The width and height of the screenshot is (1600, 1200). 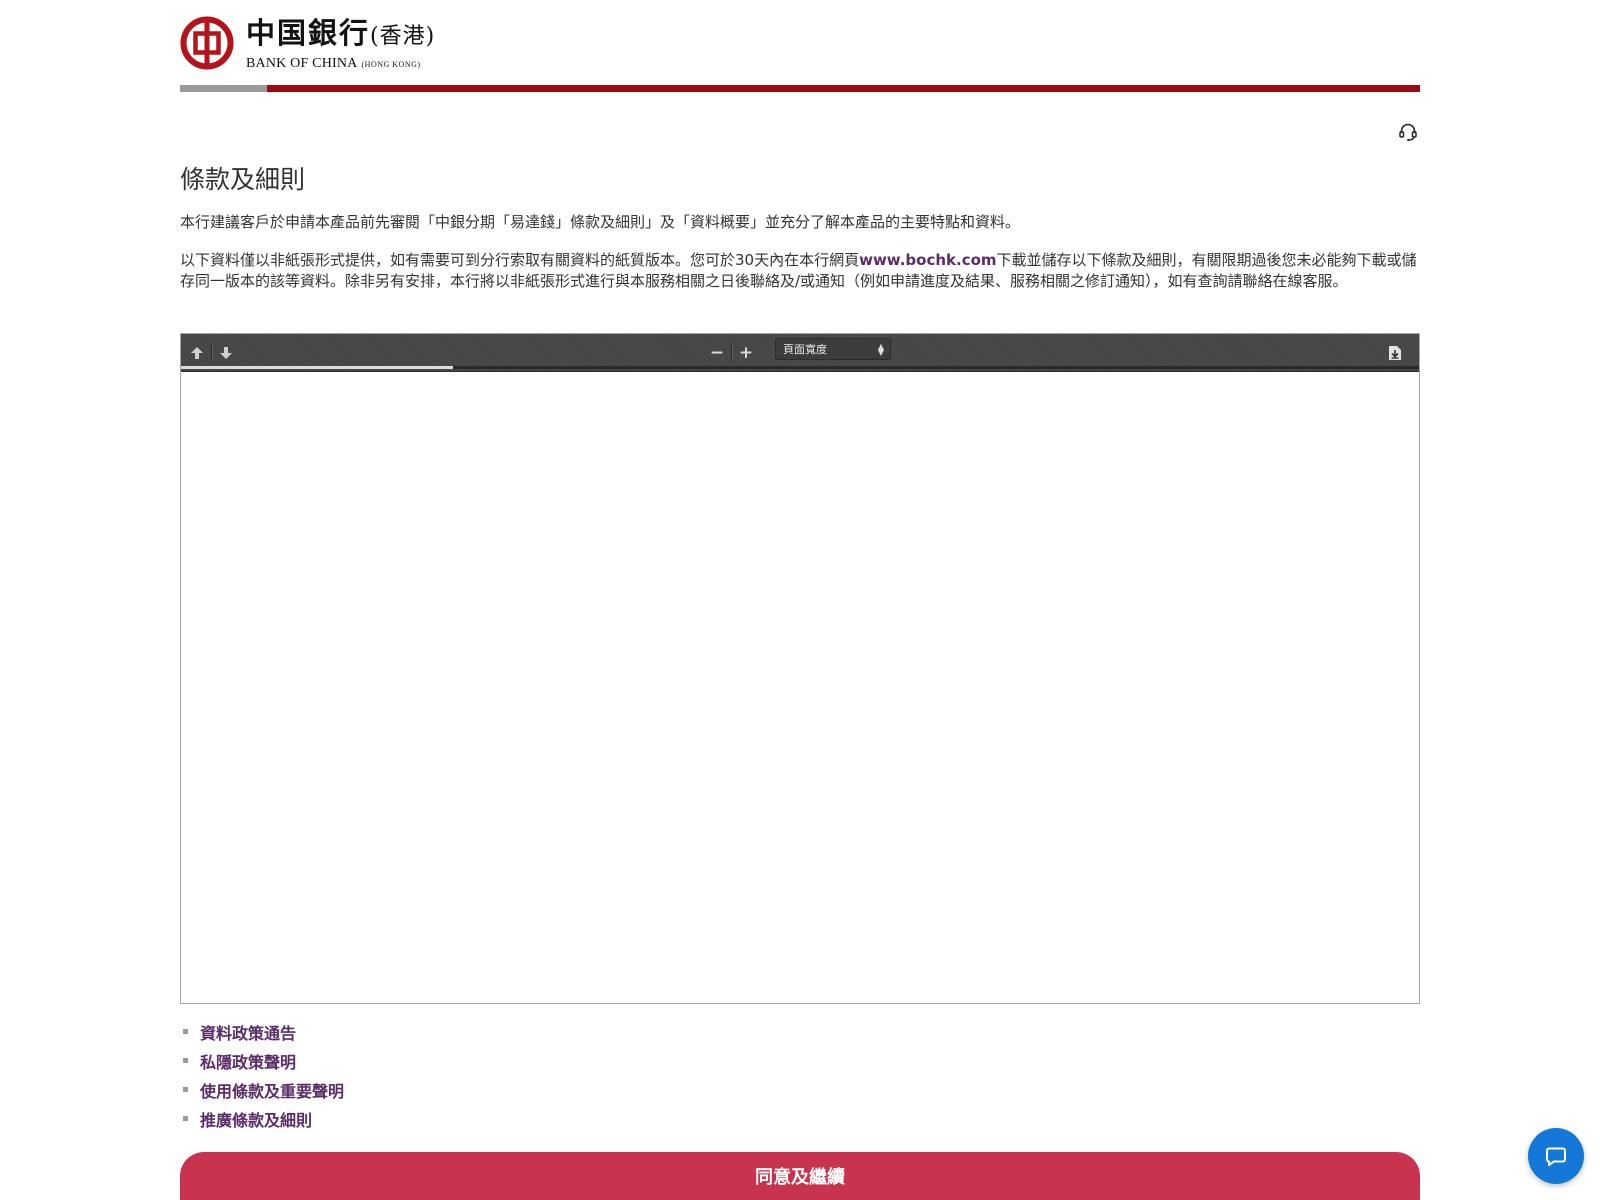 I want to click on select-caret-icon: ▲ ▼, so click(x=880, y=349).